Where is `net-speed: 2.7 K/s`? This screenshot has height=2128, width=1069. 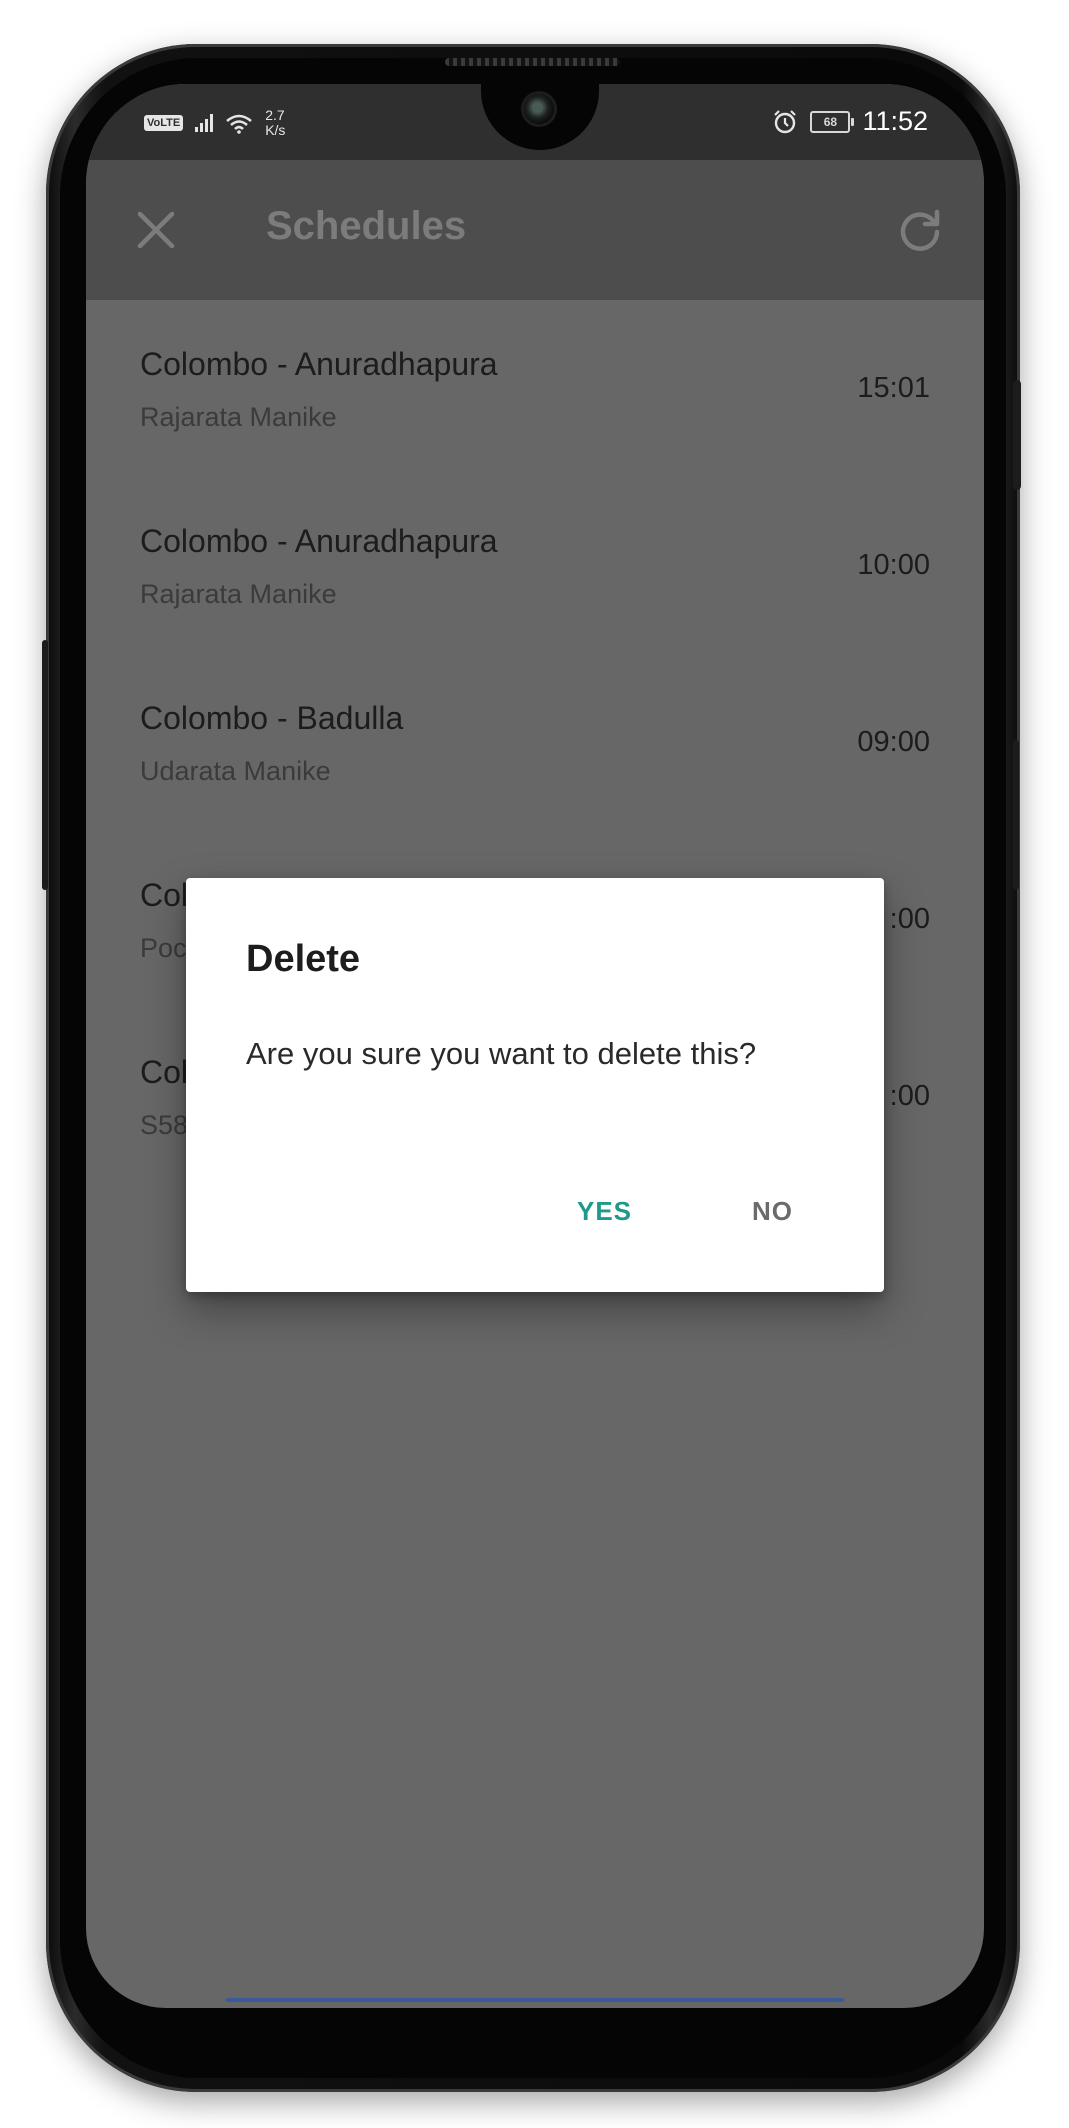 net-speed: 2.7 K/s is located at coordinates (275, 123).